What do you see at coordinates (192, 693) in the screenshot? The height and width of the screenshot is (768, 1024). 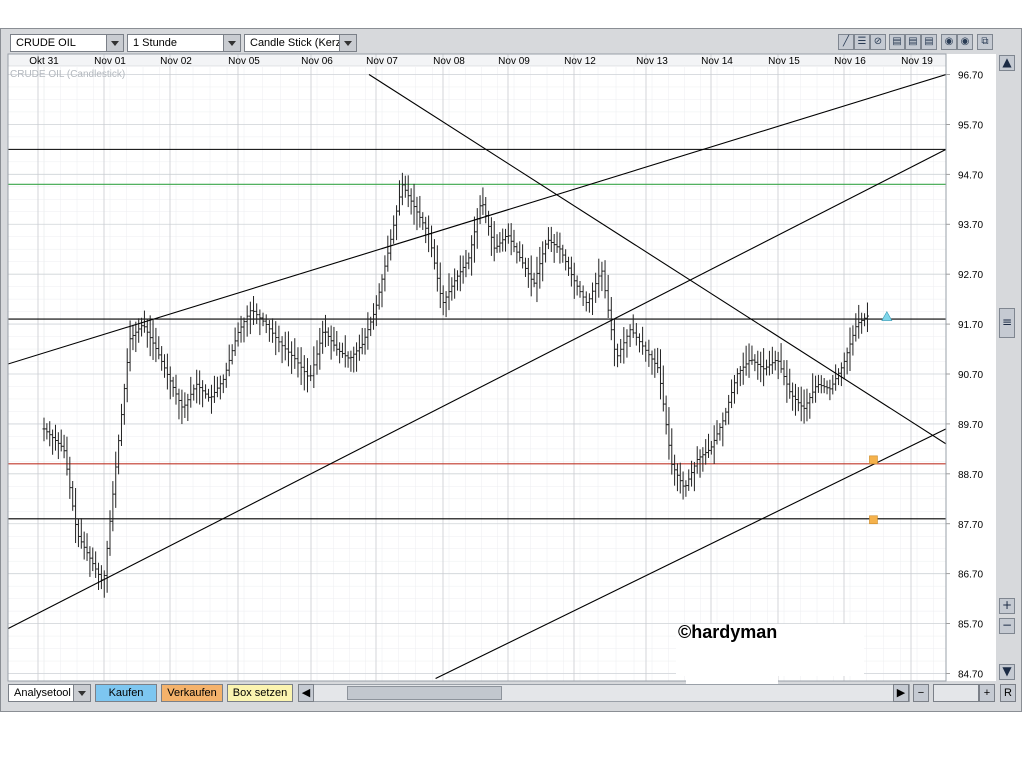 I see `sell-button: Verkaufen` at bounding box center [192, 693].